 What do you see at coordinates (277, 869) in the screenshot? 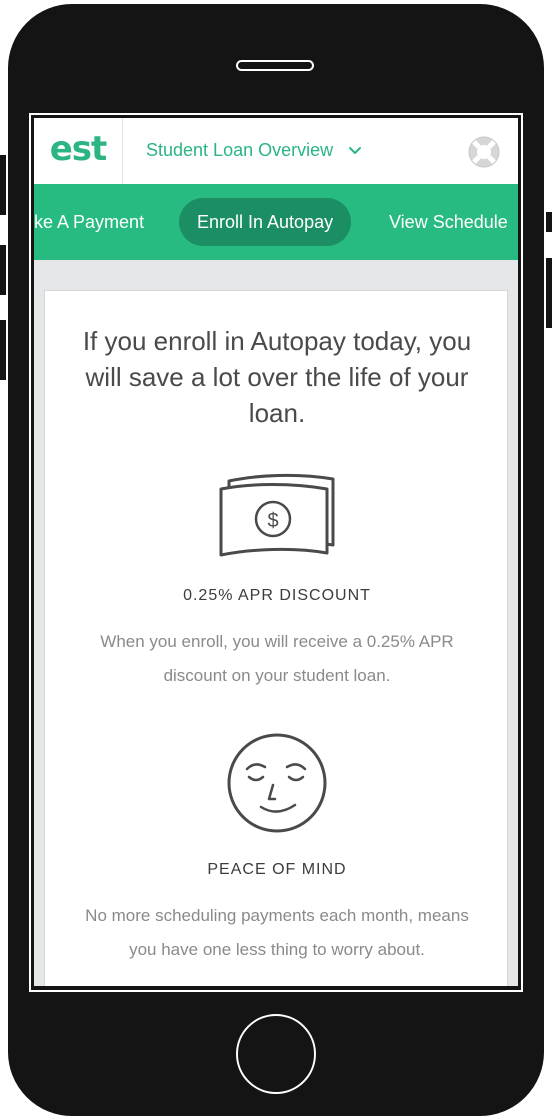
I see `feature-title: PEACE OF MIND` at bounding box center [277, 869].